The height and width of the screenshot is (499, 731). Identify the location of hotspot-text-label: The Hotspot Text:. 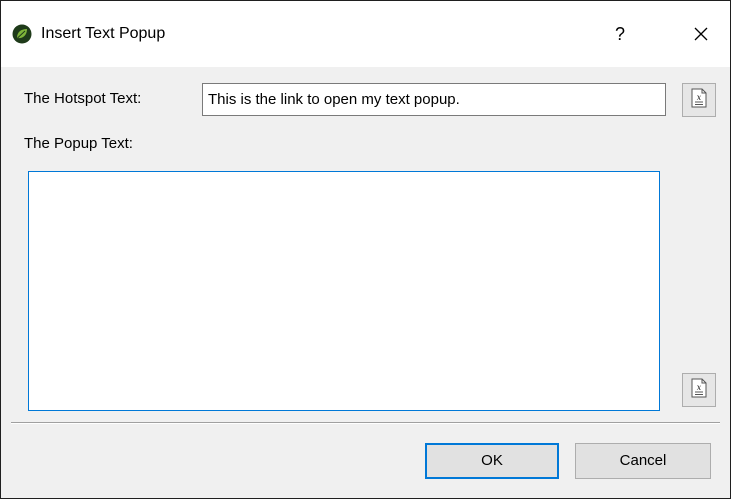
(83, 98).